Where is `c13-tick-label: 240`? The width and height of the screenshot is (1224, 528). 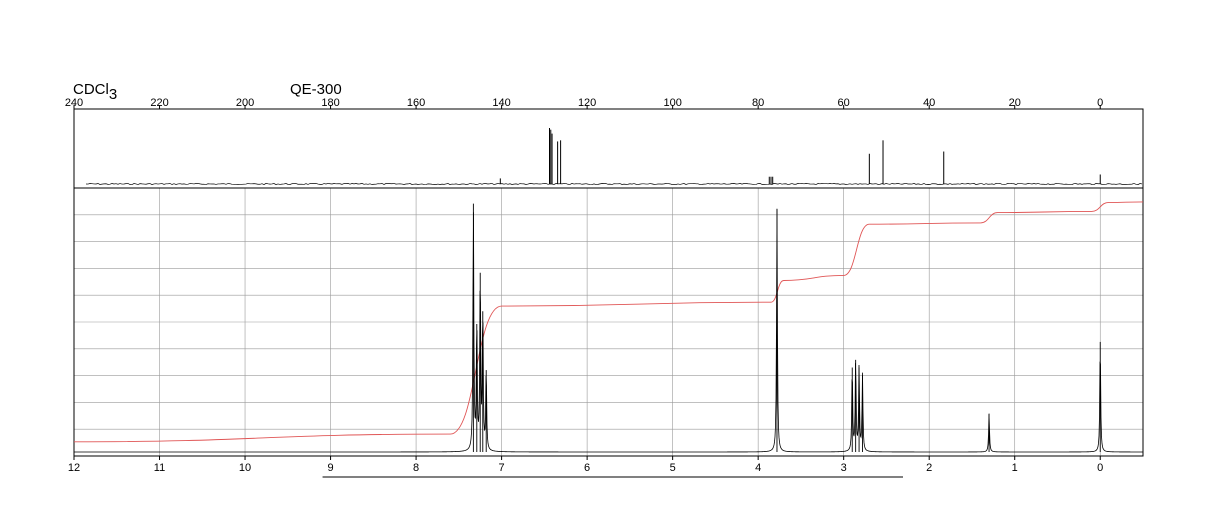
c13-tick-label: 240 is located at coordinates (74, 103).